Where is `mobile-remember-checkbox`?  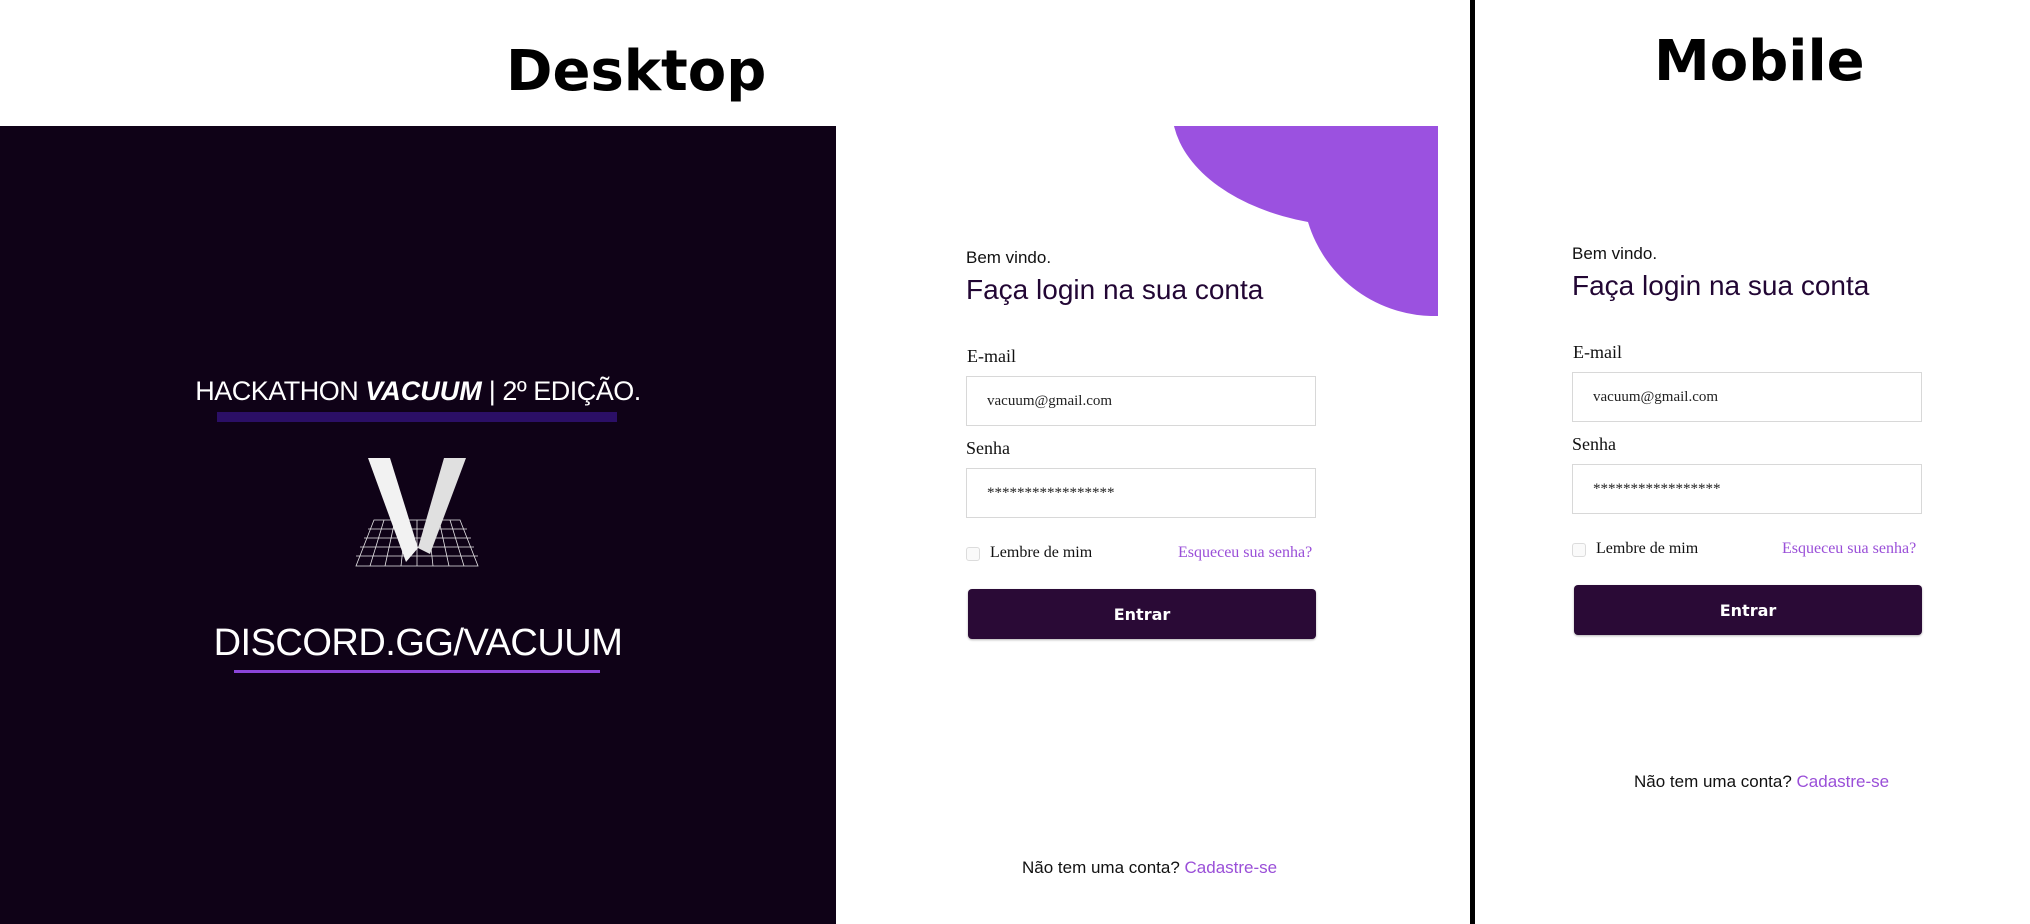 mobile-remember-checkbox is located at coordinates (1579, 550).